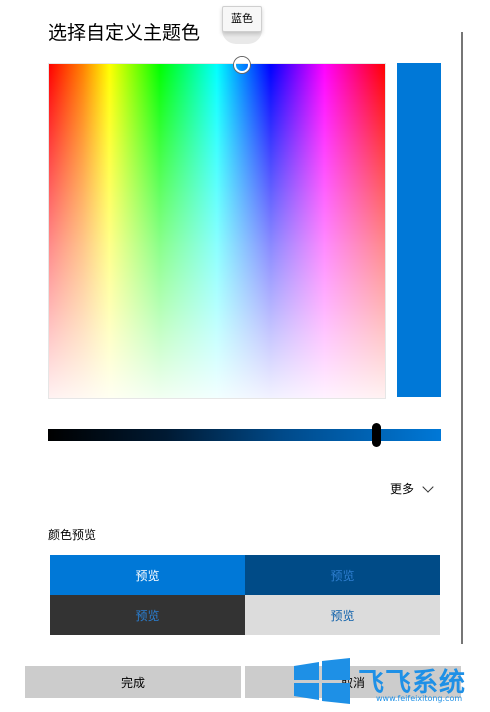 The image size is (490, 712). I want to click on more-button: 更多, so click(412, 488).